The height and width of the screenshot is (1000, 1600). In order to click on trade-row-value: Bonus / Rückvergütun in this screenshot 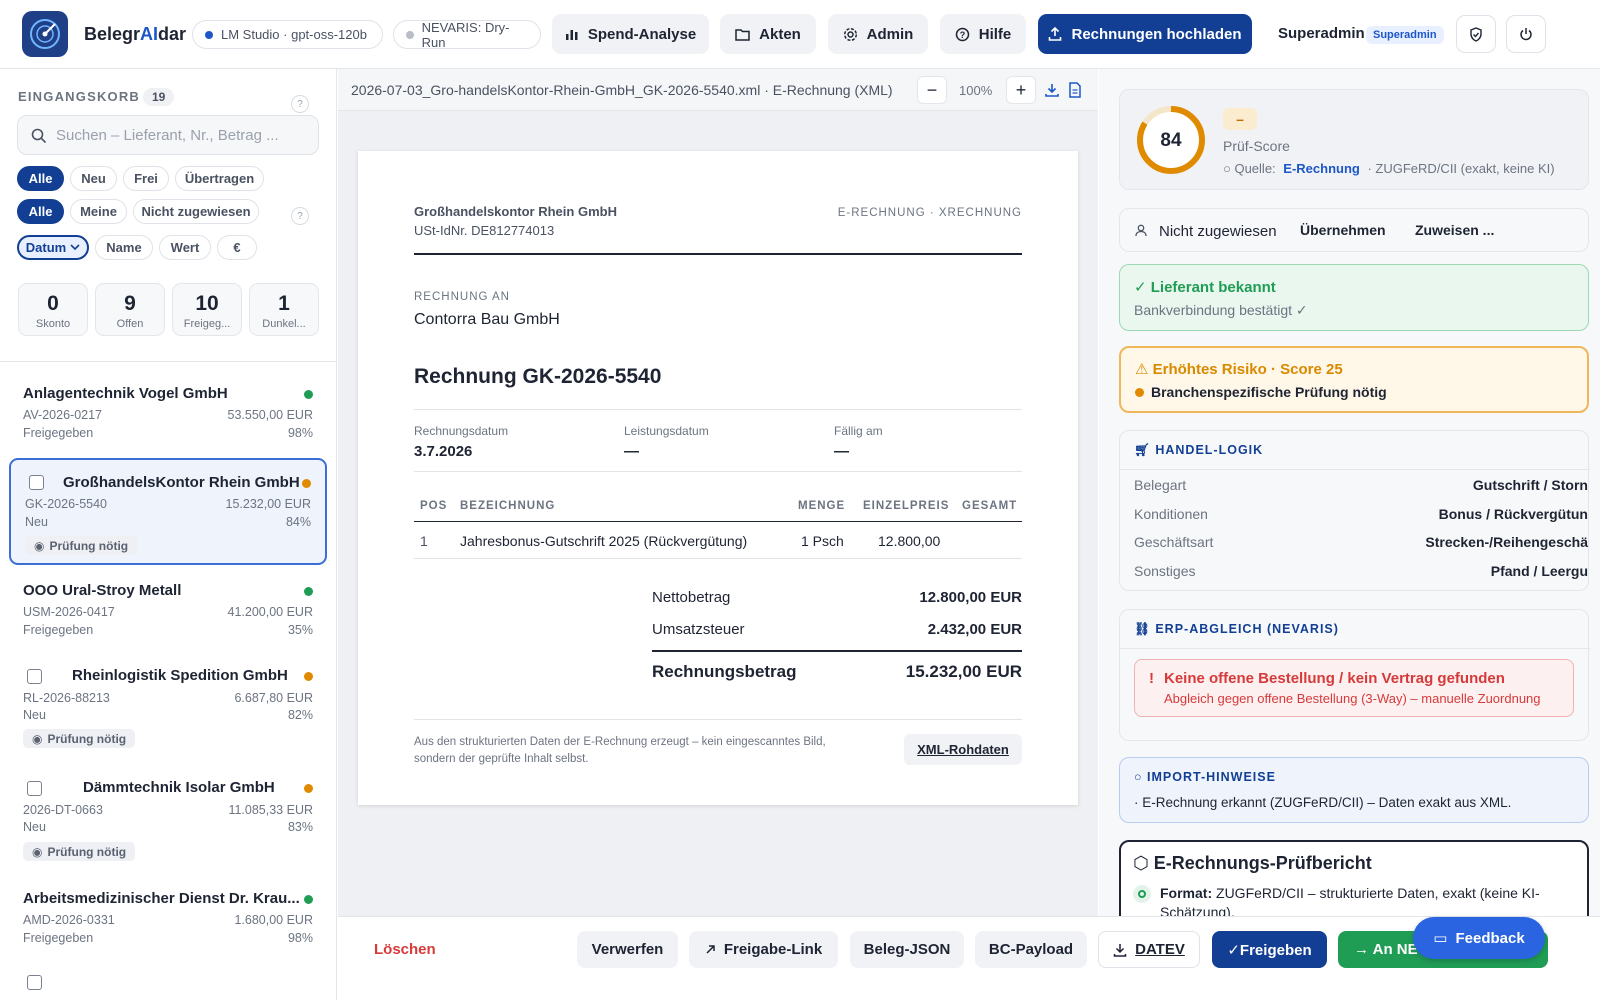, I will do `click(1513, 514)`.